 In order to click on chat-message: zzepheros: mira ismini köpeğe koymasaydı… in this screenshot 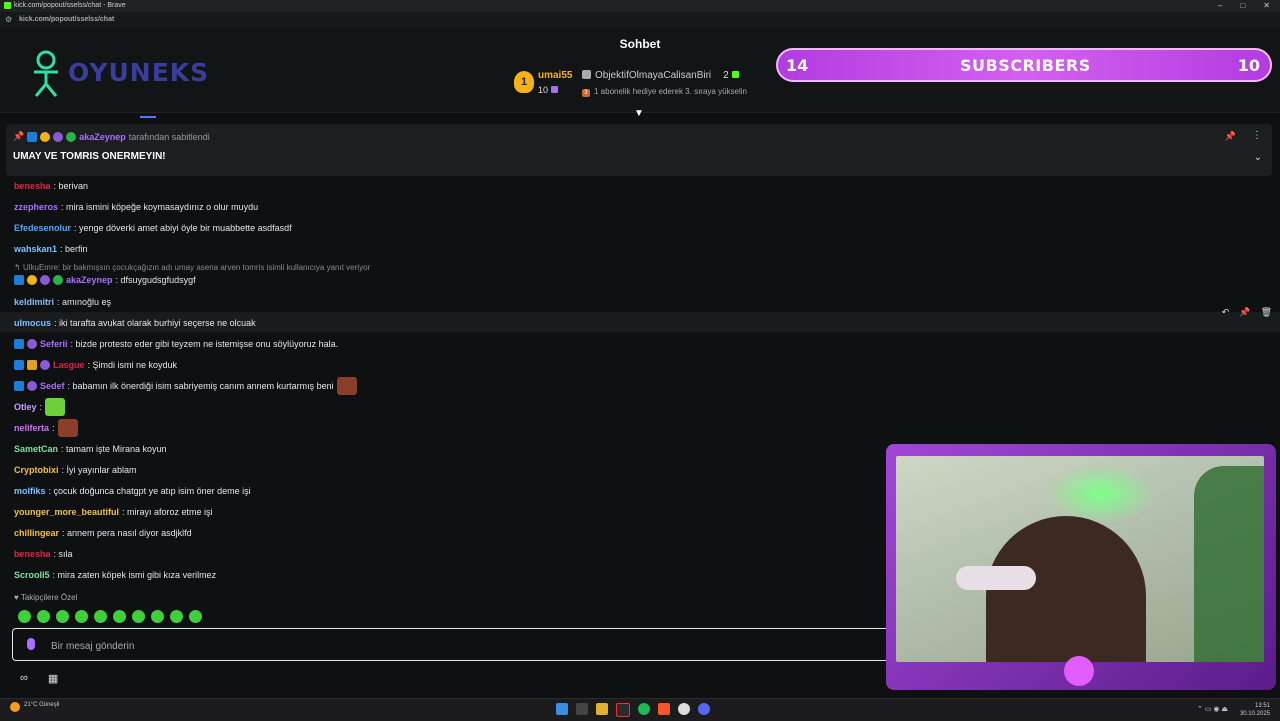, I will do `click(136, 207)`.